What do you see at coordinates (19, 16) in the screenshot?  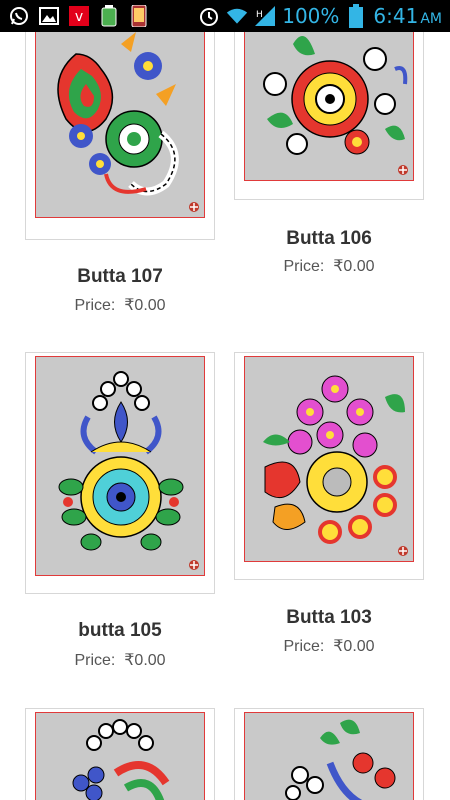 I see `whatsapp-icon` at bounding box center [19, 16].